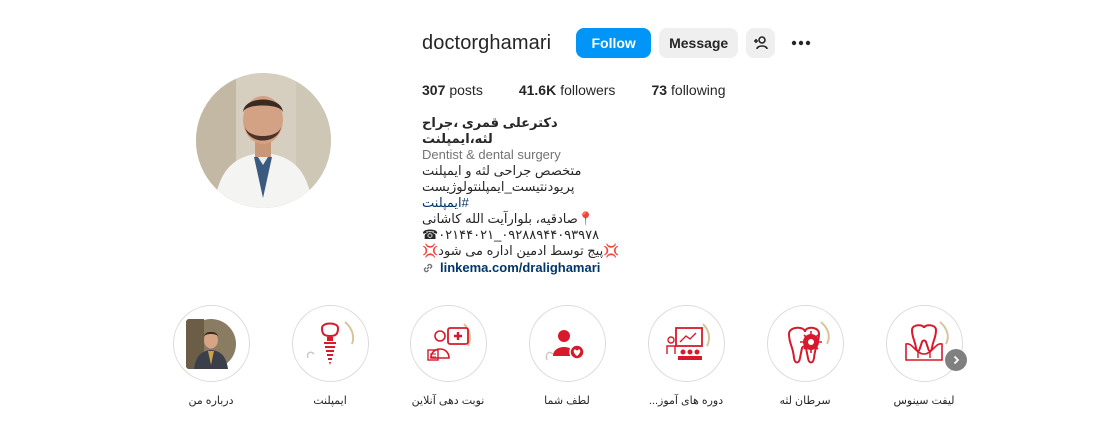 The image size is (1102, 428). Describe the element at coordinates (487, 42) in the screenshot. I see `username: doctorghamari` at that location.